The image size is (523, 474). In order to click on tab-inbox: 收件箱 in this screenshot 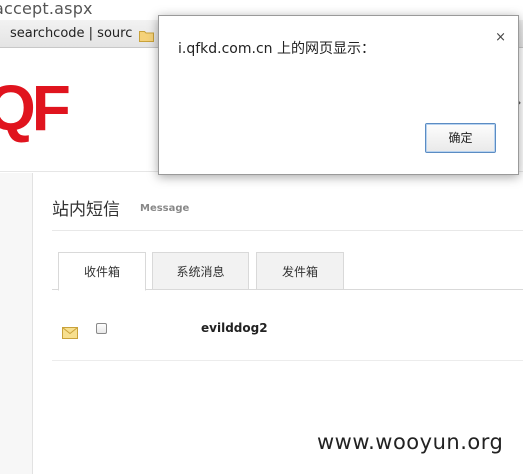, I will do `click(102, 271)`.